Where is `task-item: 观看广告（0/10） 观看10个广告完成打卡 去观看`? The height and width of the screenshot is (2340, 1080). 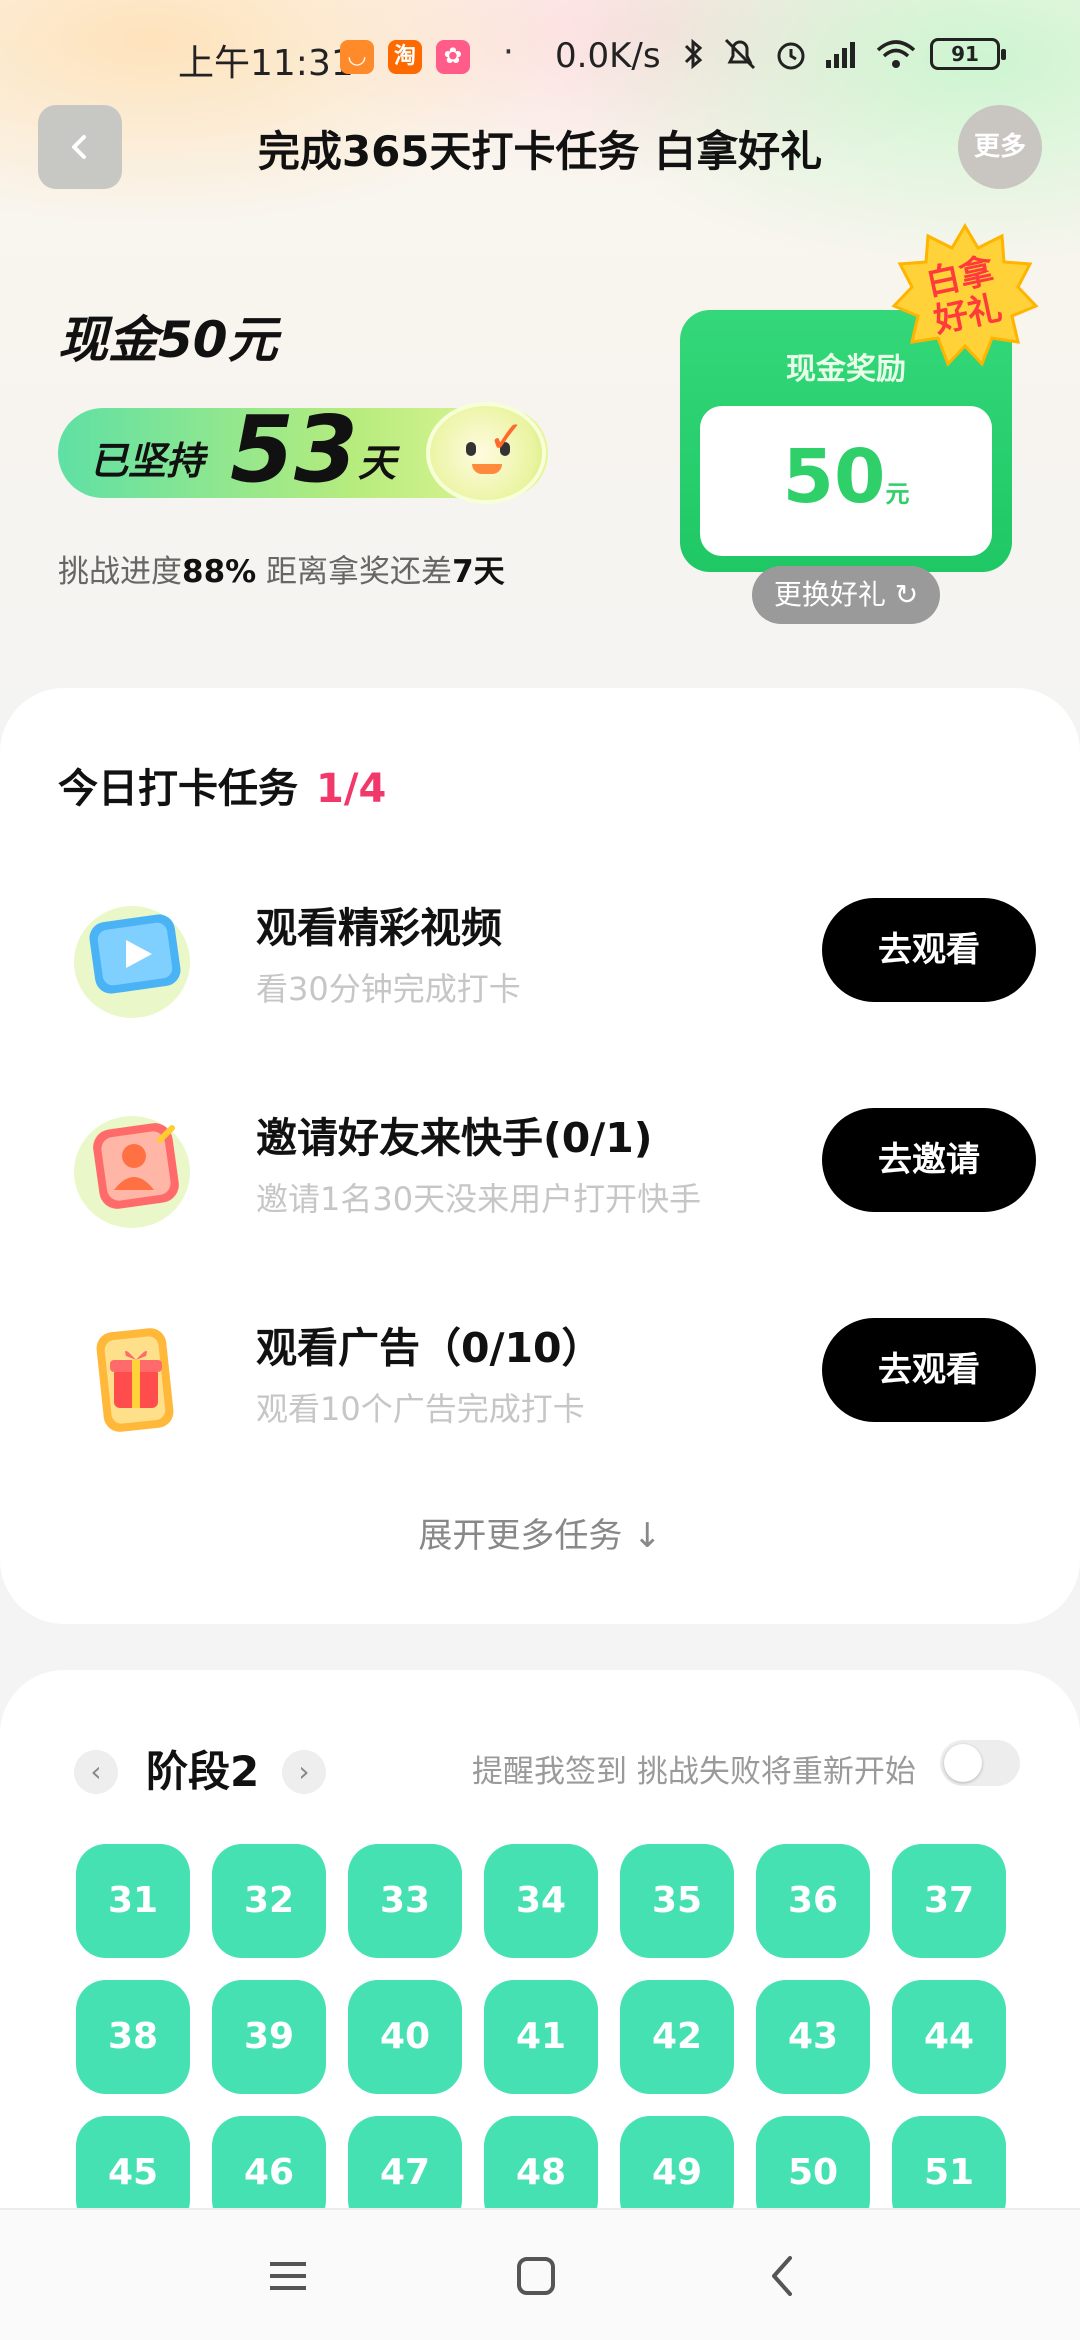 task-item: 观看广告（0/10） 观看10个广告完成打卡 去观看 is located at coordinates (540, 1376).